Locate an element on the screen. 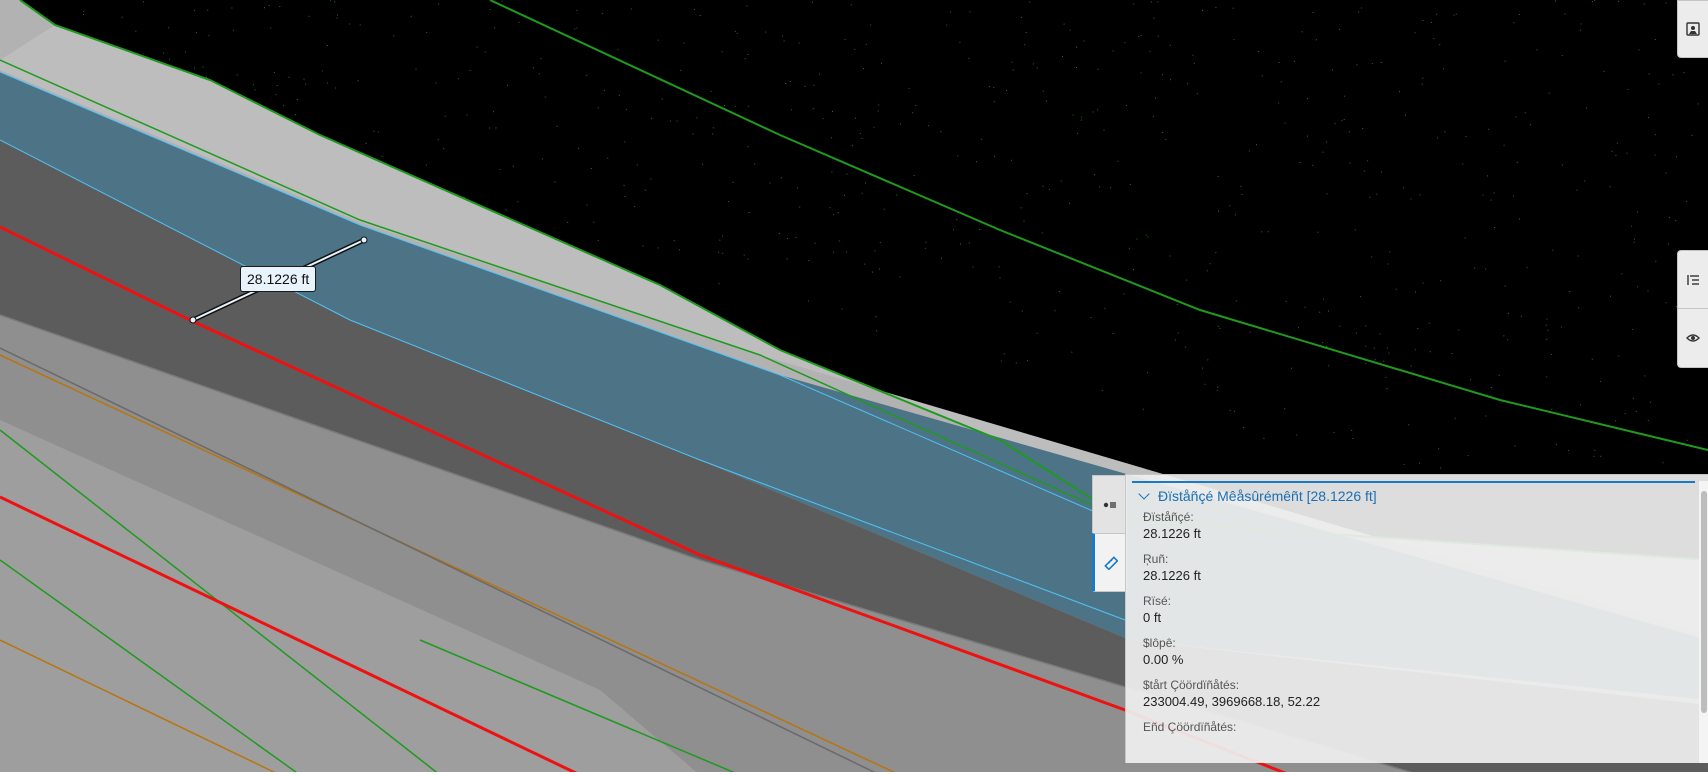  panel-scrollbar is located at coordinates (1703, 622).